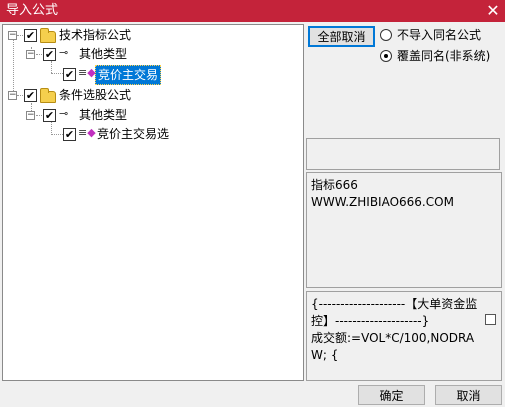 The height and width of the screenshot is (407, 505). Describe the element at coordinates (153, 35) in the screenshot. I see `tree-item-technical-formulas: − ✔ 技术指标公式` at that location.